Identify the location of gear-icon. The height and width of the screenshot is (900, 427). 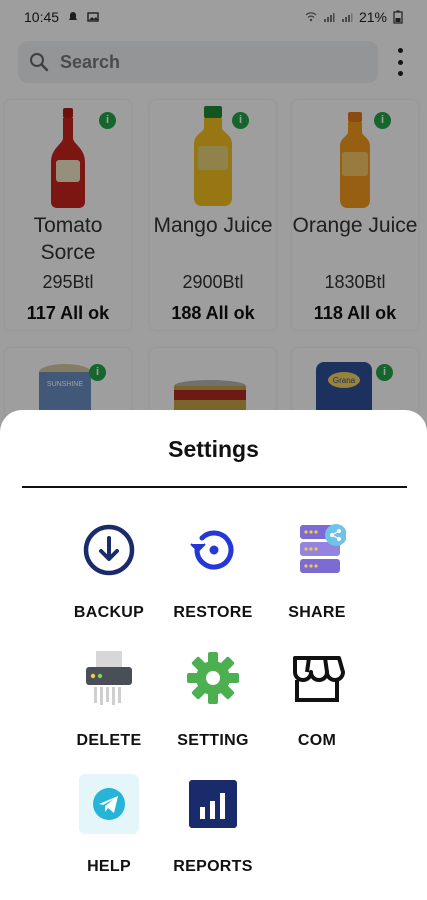
(213, 678).